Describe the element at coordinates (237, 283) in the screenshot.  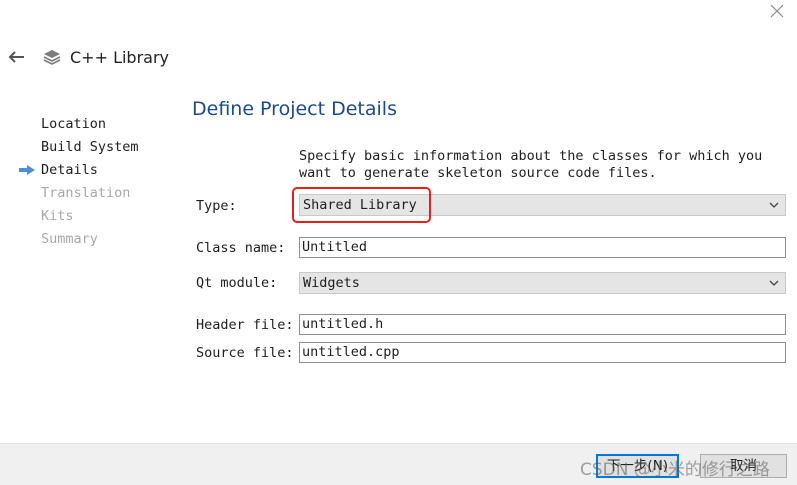
I see `qt-module-label: Qt module:` at that location.